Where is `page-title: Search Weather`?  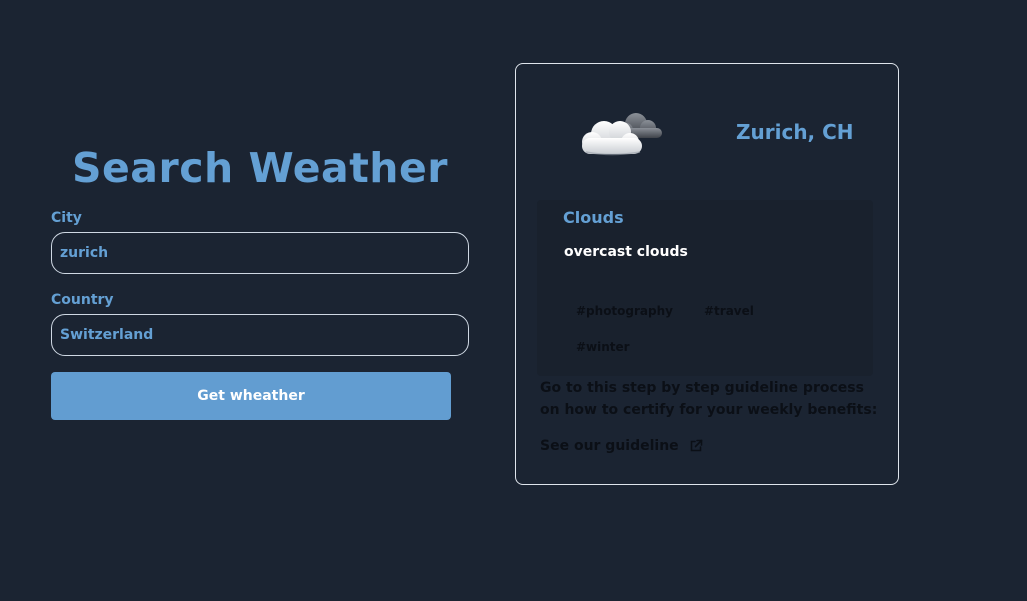 page-title: Search Weather is located at coordinates (260, 168).